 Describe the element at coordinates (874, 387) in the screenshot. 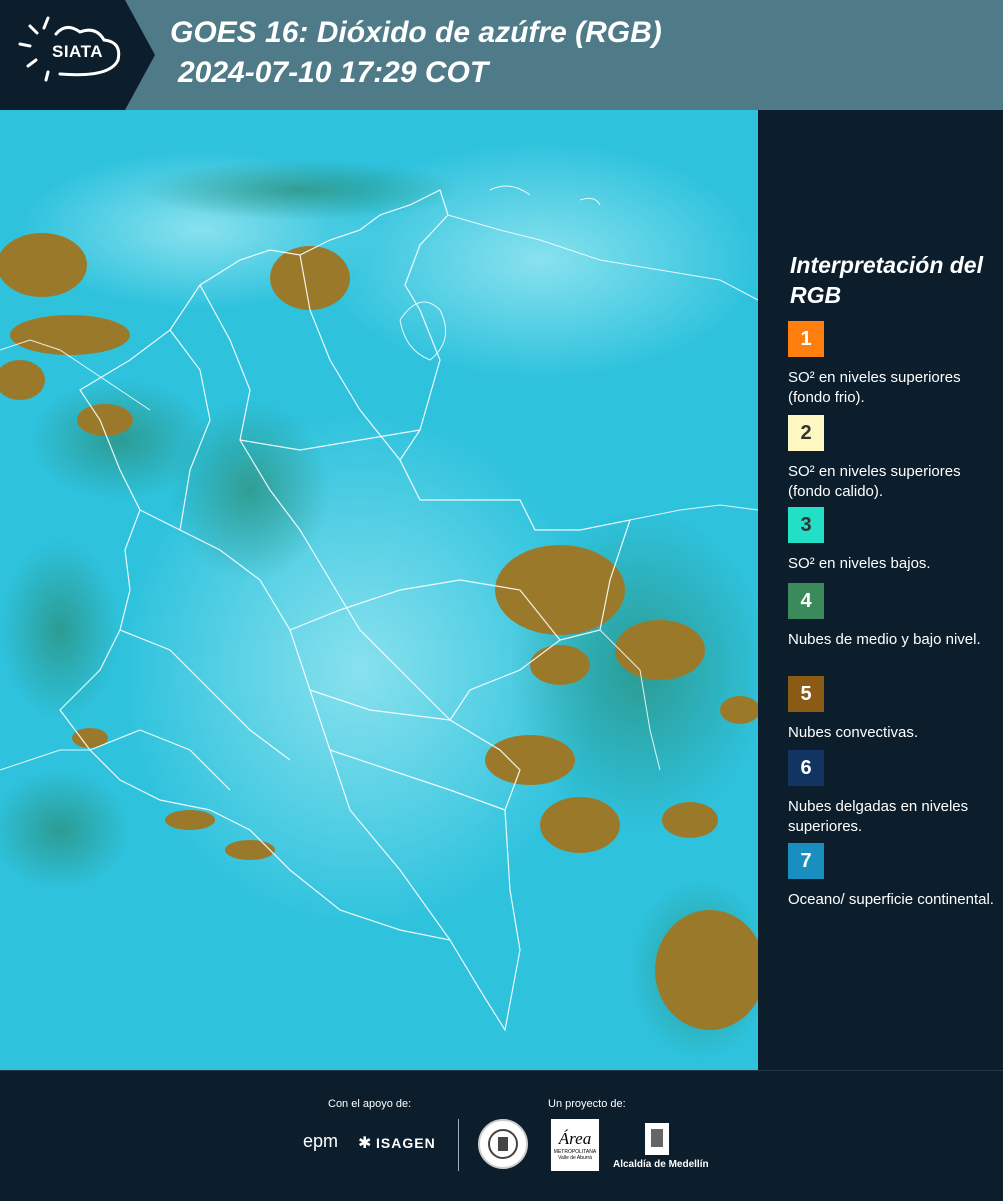

I see `legend-label: SO² en niveles superiores (fondo frio).` at that location.